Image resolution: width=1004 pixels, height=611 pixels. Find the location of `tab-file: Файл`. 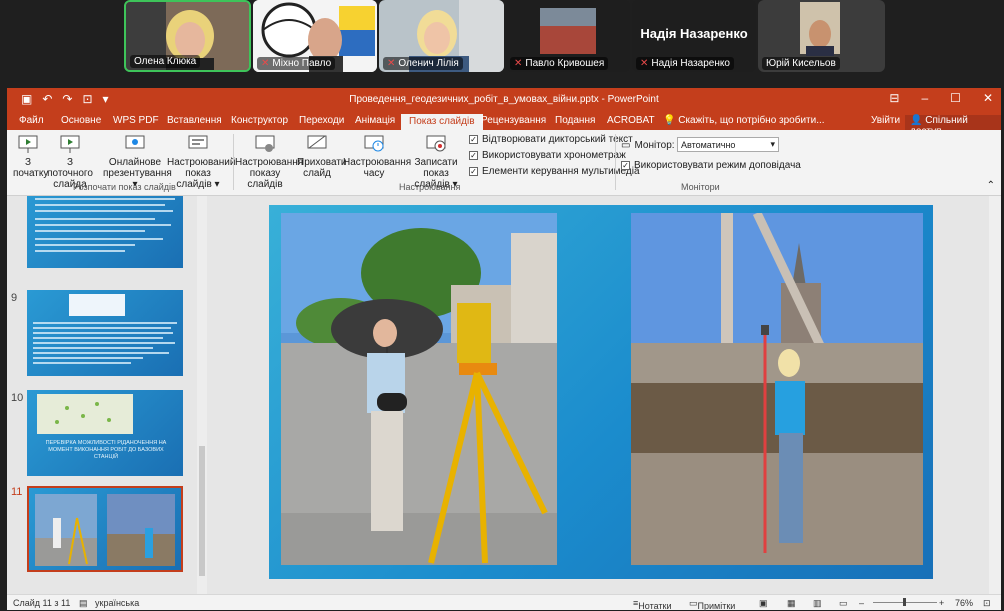

tab-file: Файл is located at coordinates (31, 120).